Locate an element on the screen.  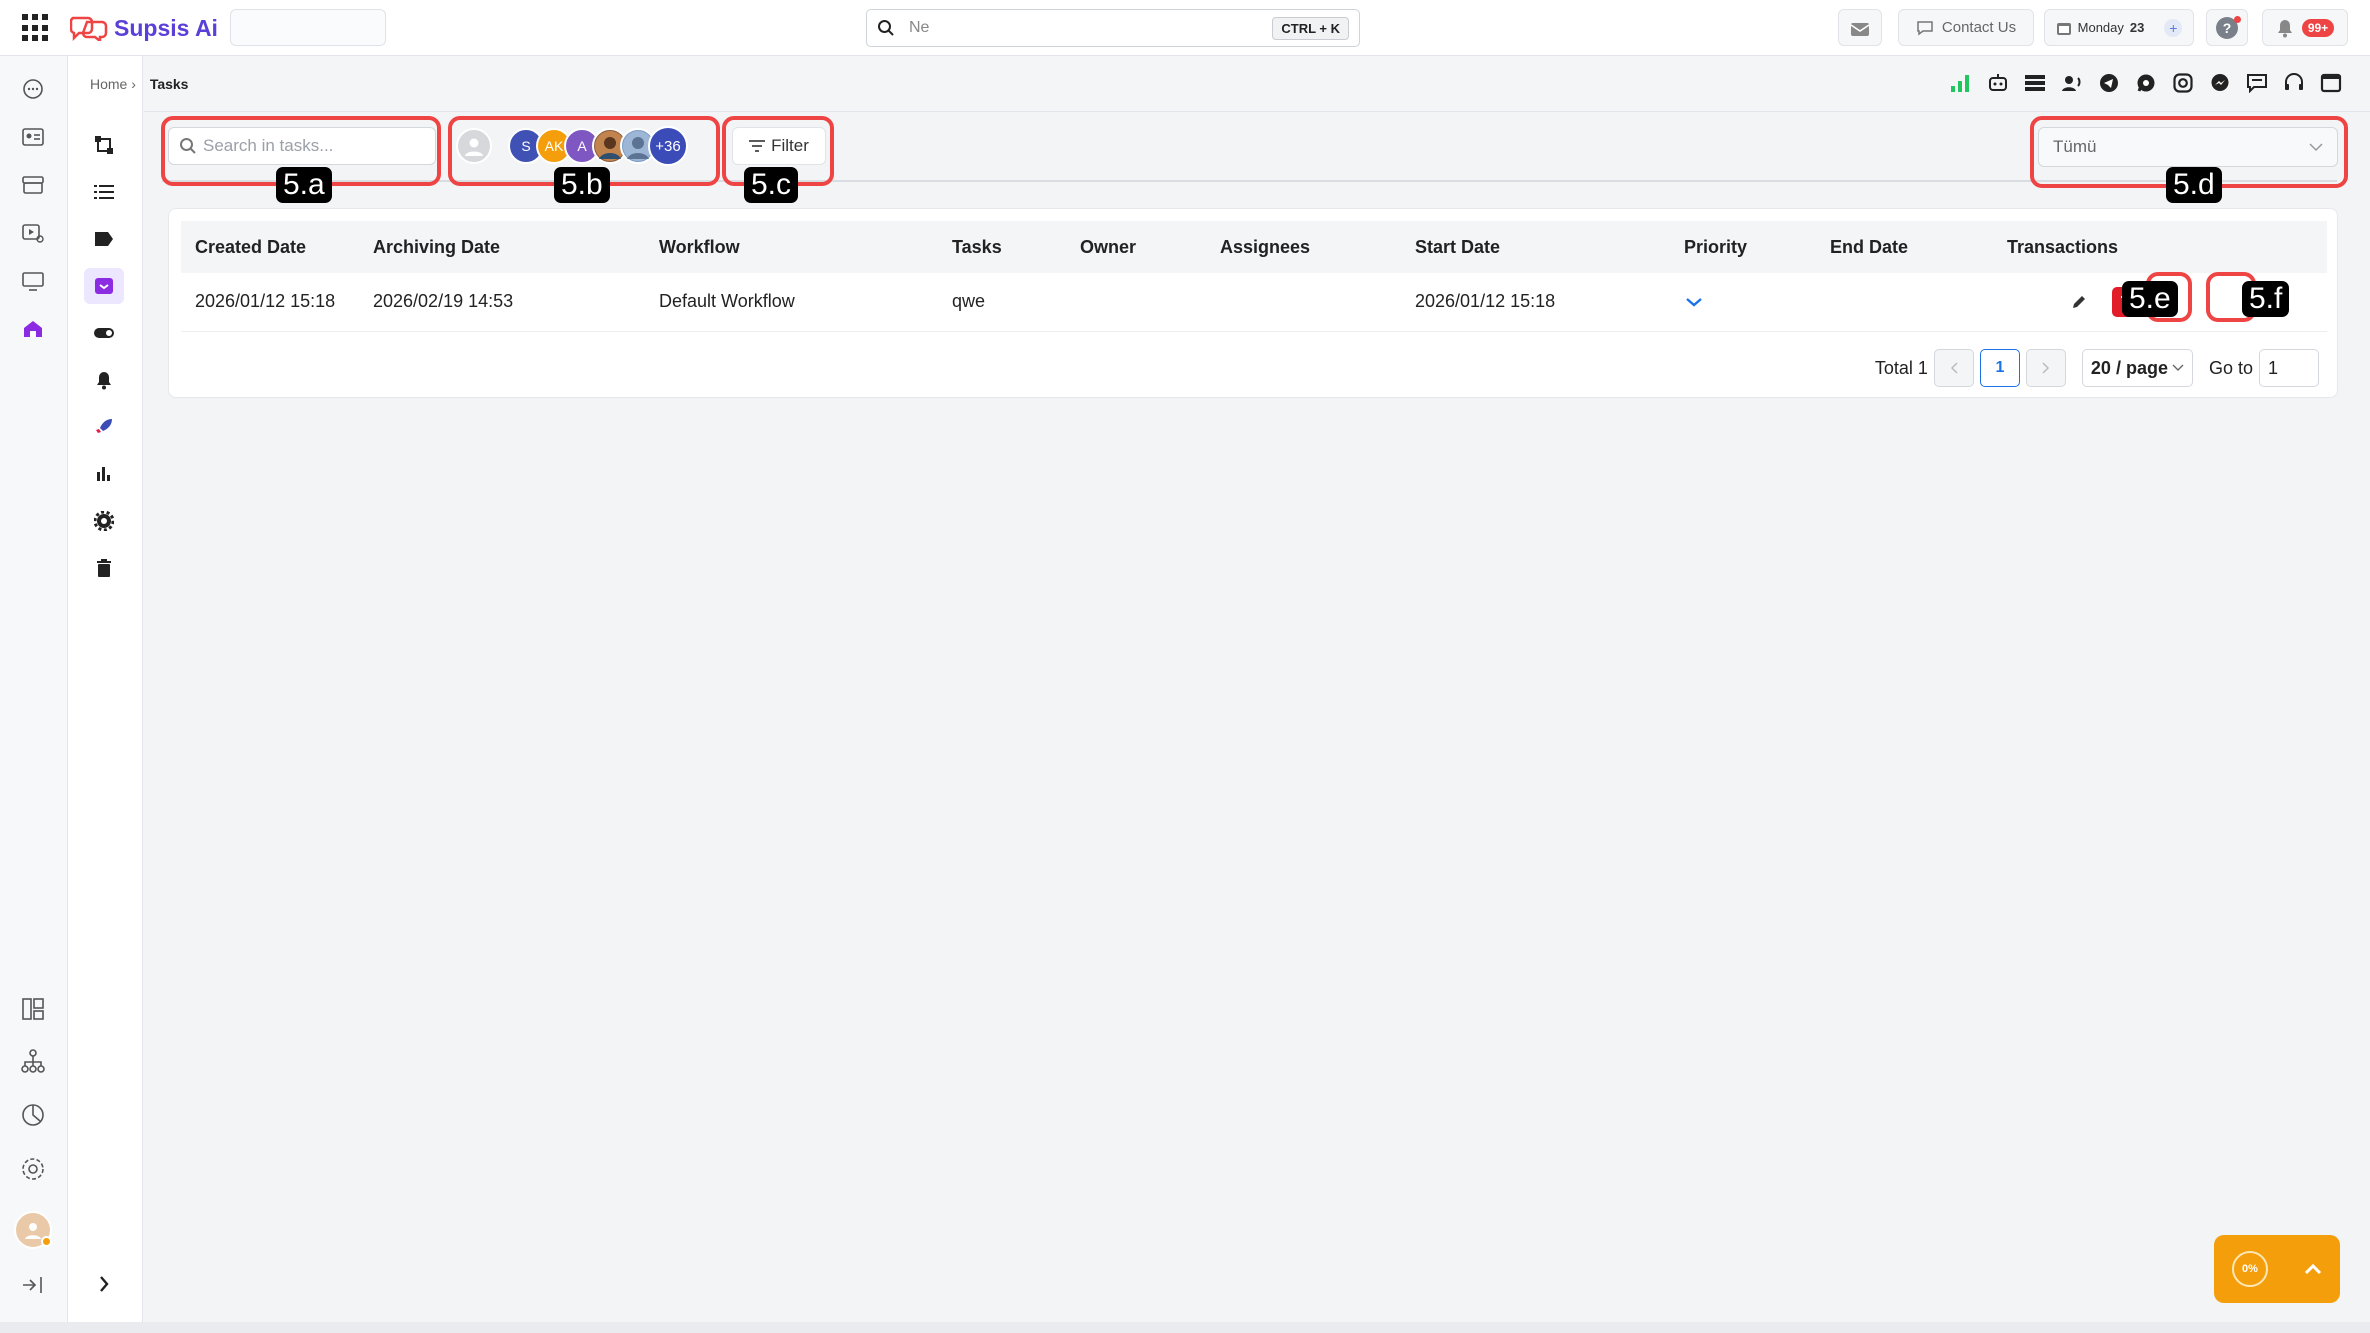
start-date-cell: 2026/01/12 15:18 is located at coordinates (1535, 302).